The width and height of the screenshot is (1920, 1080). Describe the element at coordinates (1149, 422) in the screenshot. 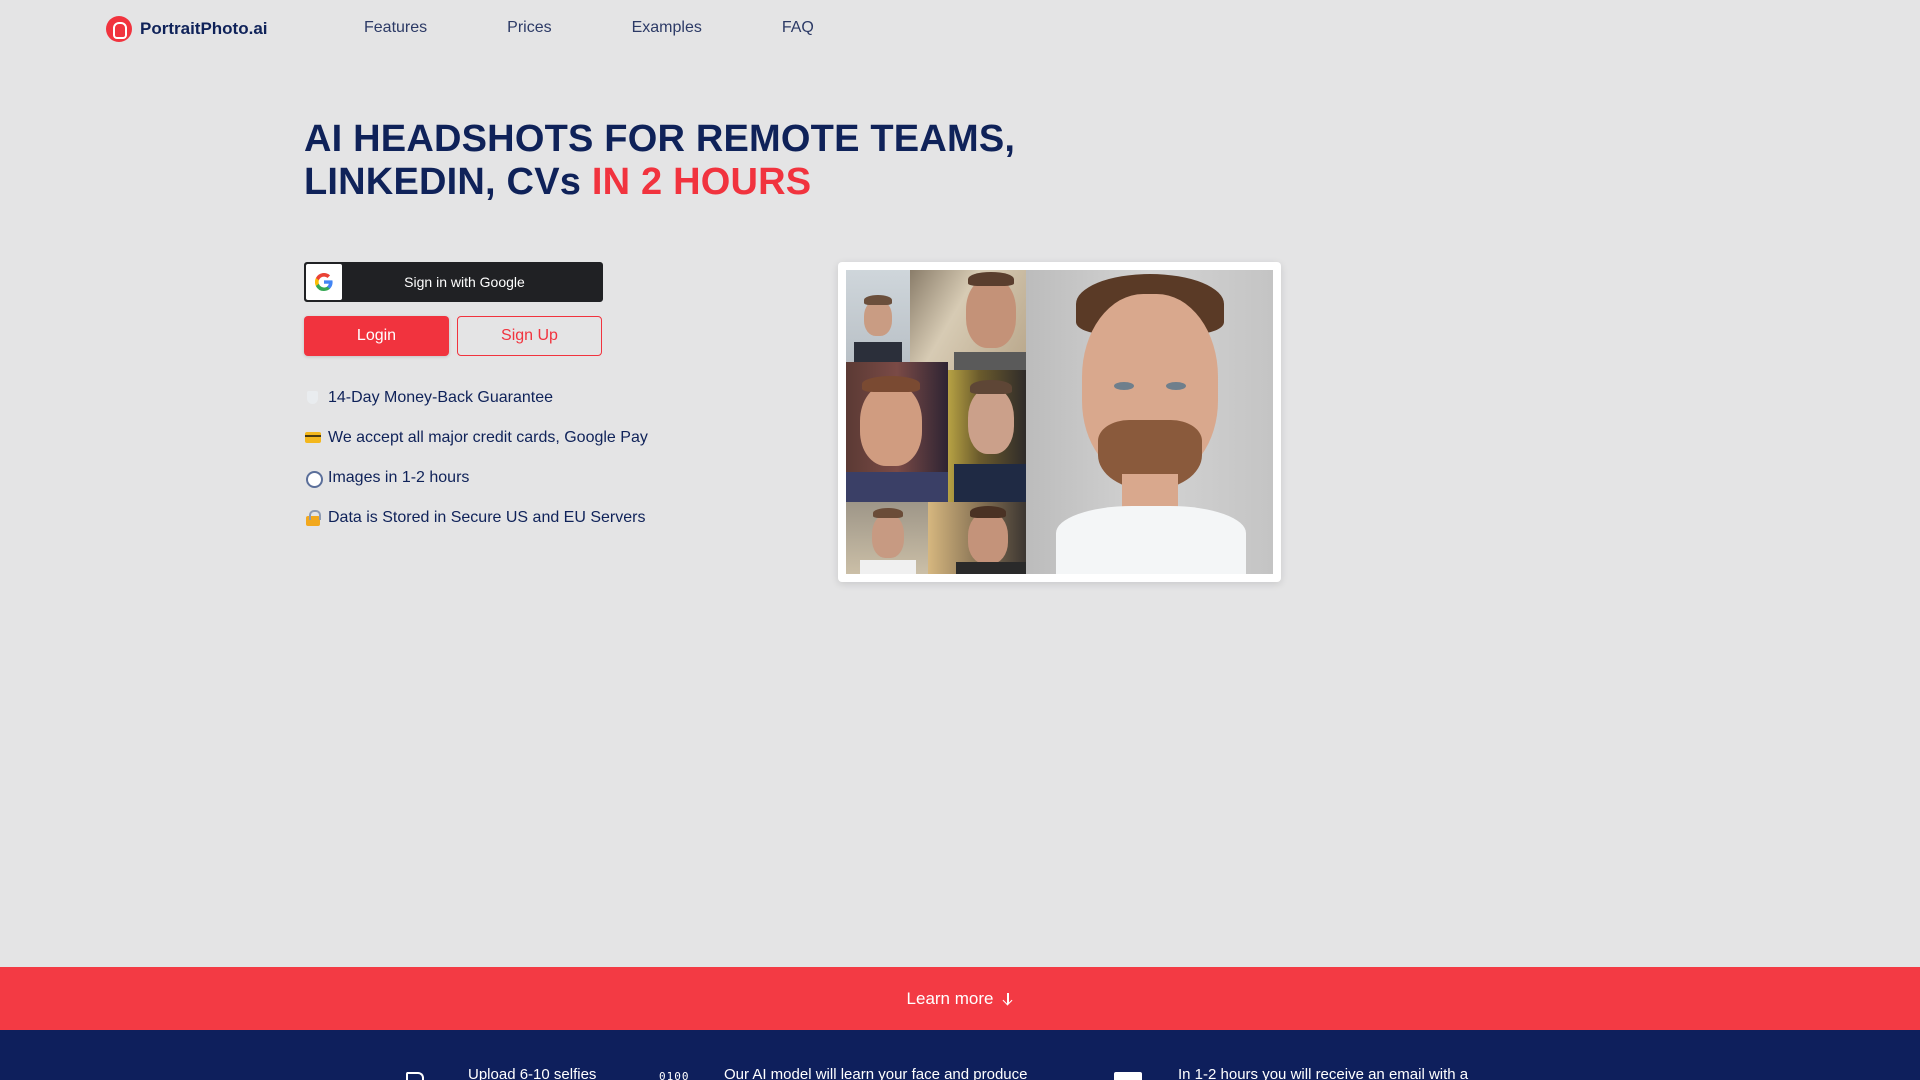

I see `generated-headshot-photo` at that location.